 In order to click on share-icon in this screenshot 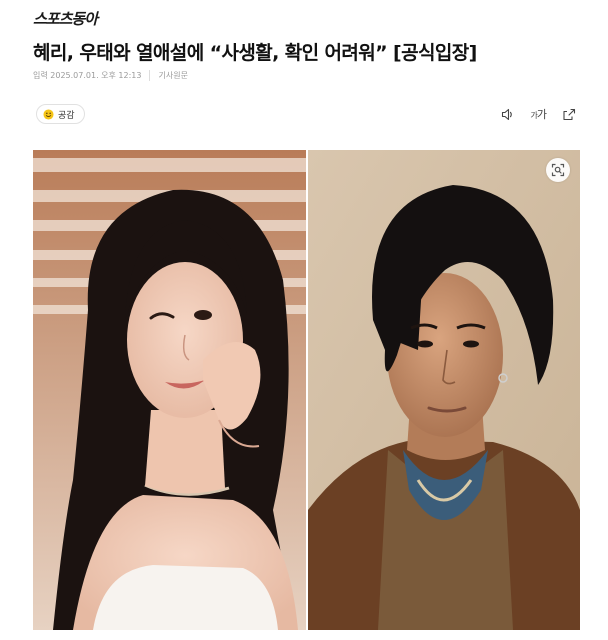, I will do `click(569, 114)`.